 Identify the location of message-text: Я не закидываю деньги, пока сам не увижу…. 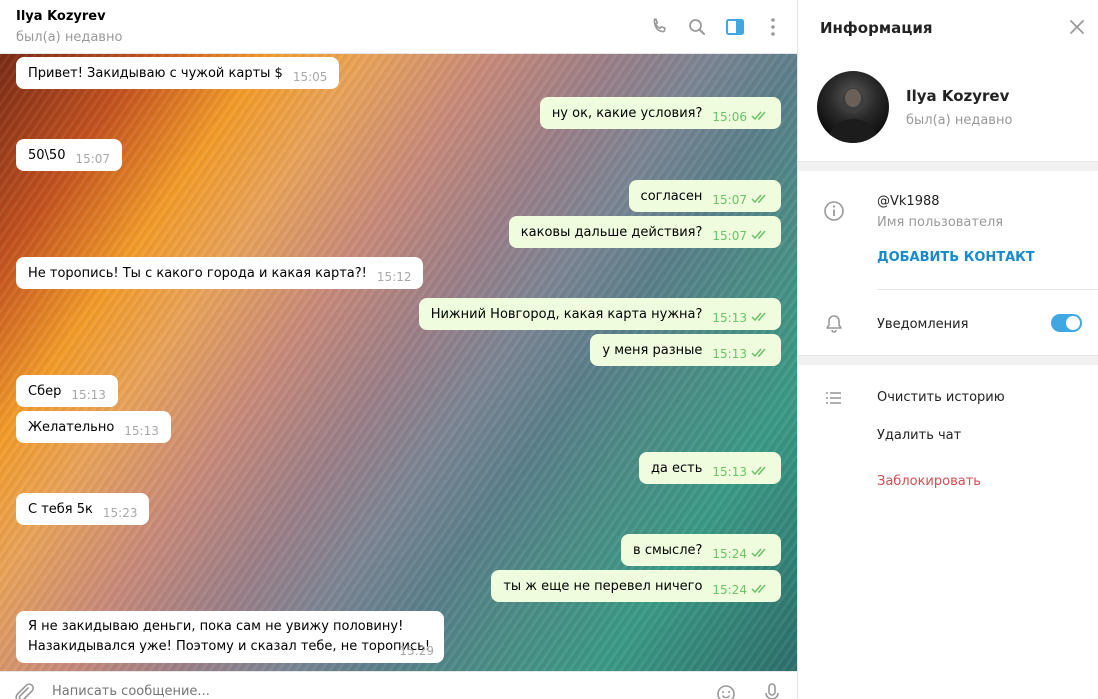
(229, 636).